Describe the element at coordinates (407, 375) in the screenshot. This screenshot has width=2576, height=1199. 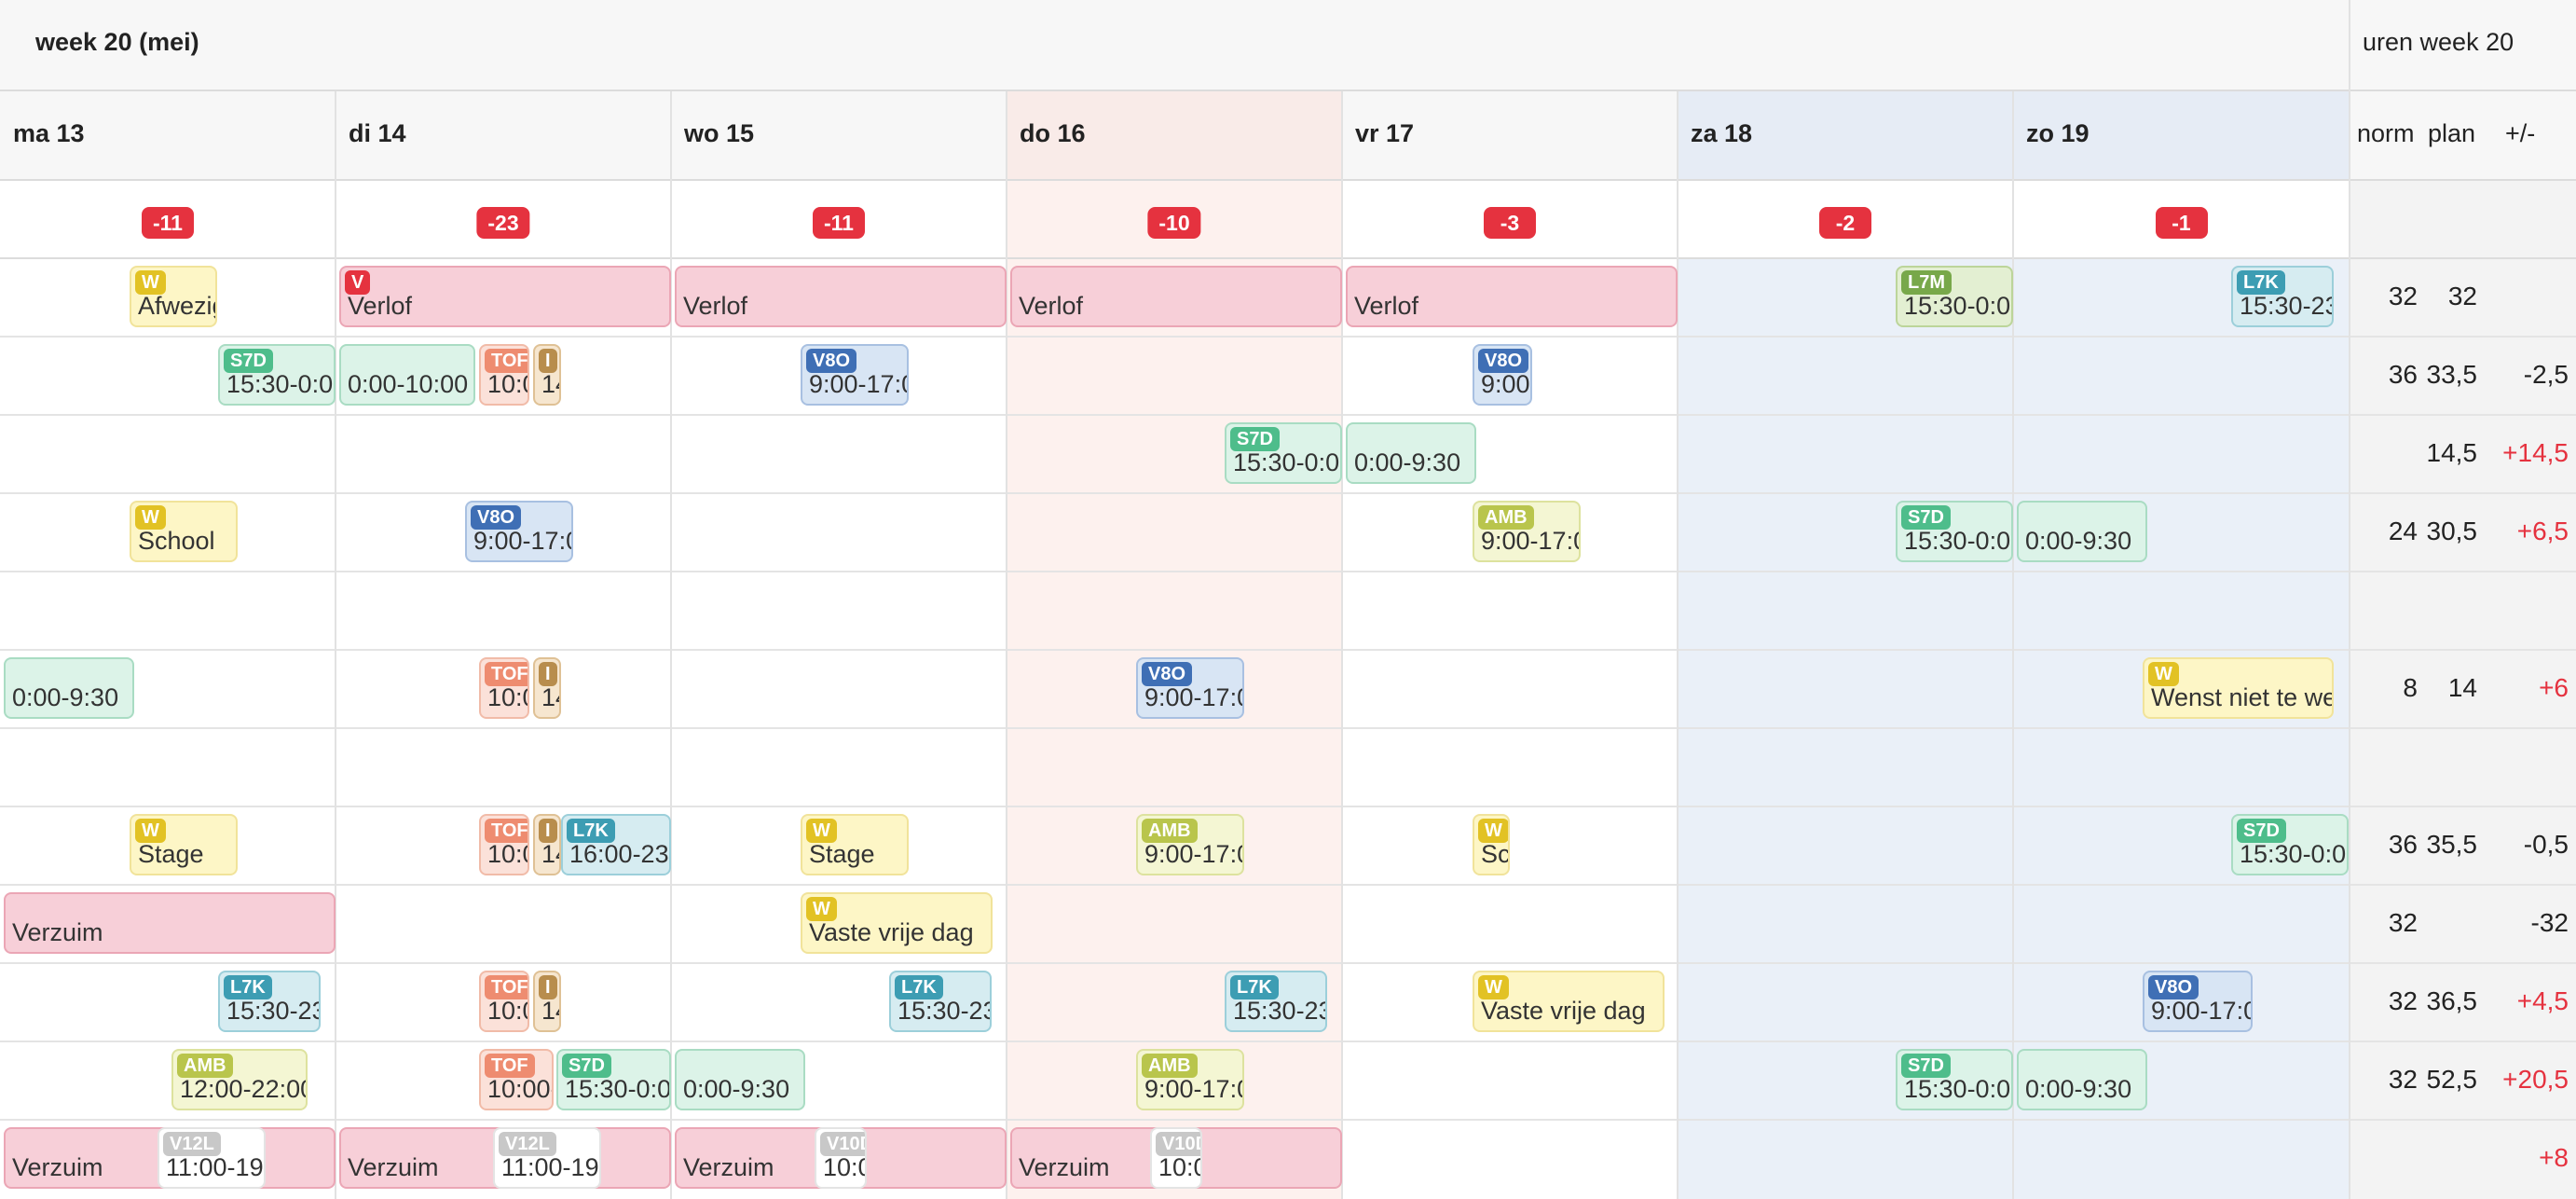
I see `shift-block: 0:00-10:00` at that location.